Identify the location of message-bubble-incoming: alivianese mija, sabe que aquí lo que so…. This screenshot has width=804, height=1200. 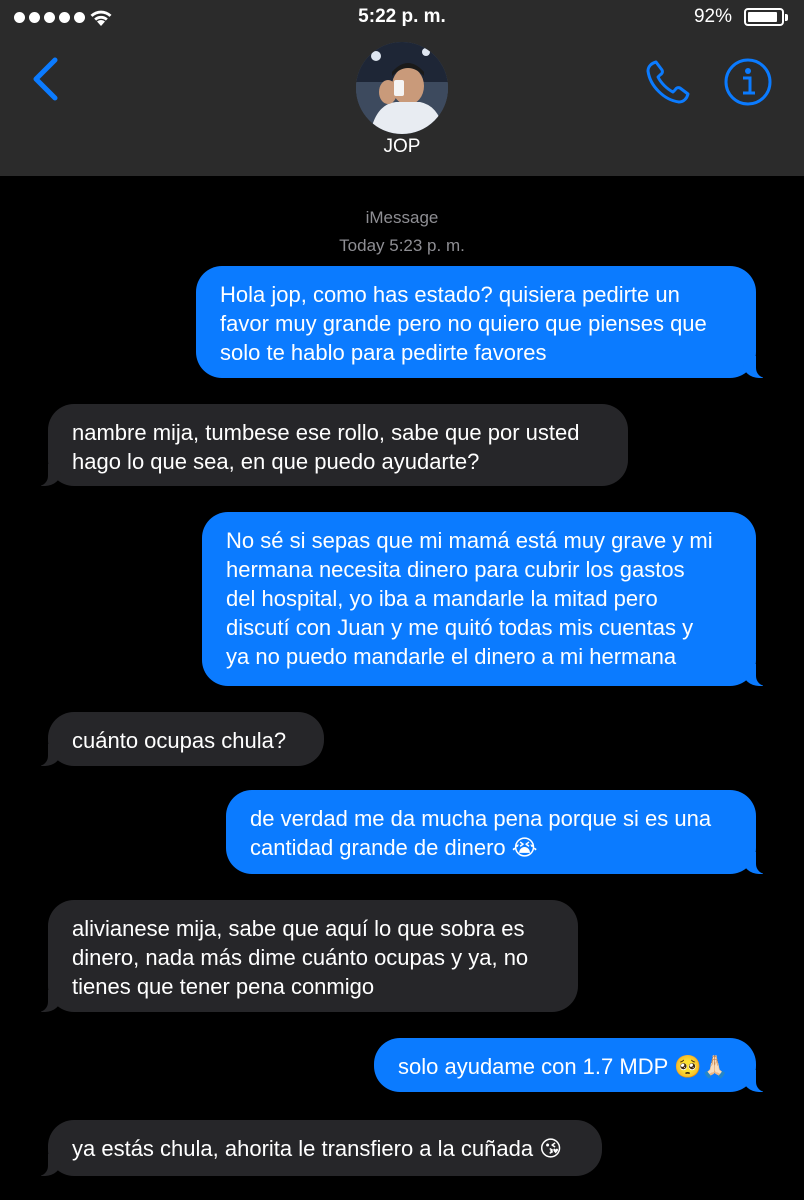
(300, 956).